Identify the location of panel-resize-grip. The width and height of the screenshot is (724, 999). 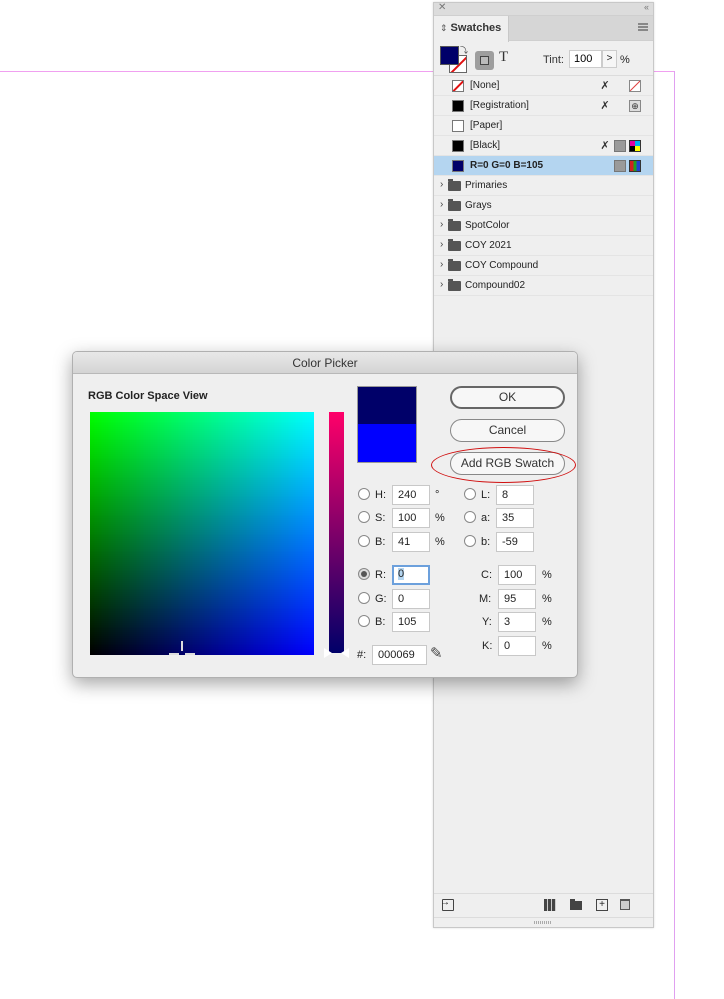
(543, 922).